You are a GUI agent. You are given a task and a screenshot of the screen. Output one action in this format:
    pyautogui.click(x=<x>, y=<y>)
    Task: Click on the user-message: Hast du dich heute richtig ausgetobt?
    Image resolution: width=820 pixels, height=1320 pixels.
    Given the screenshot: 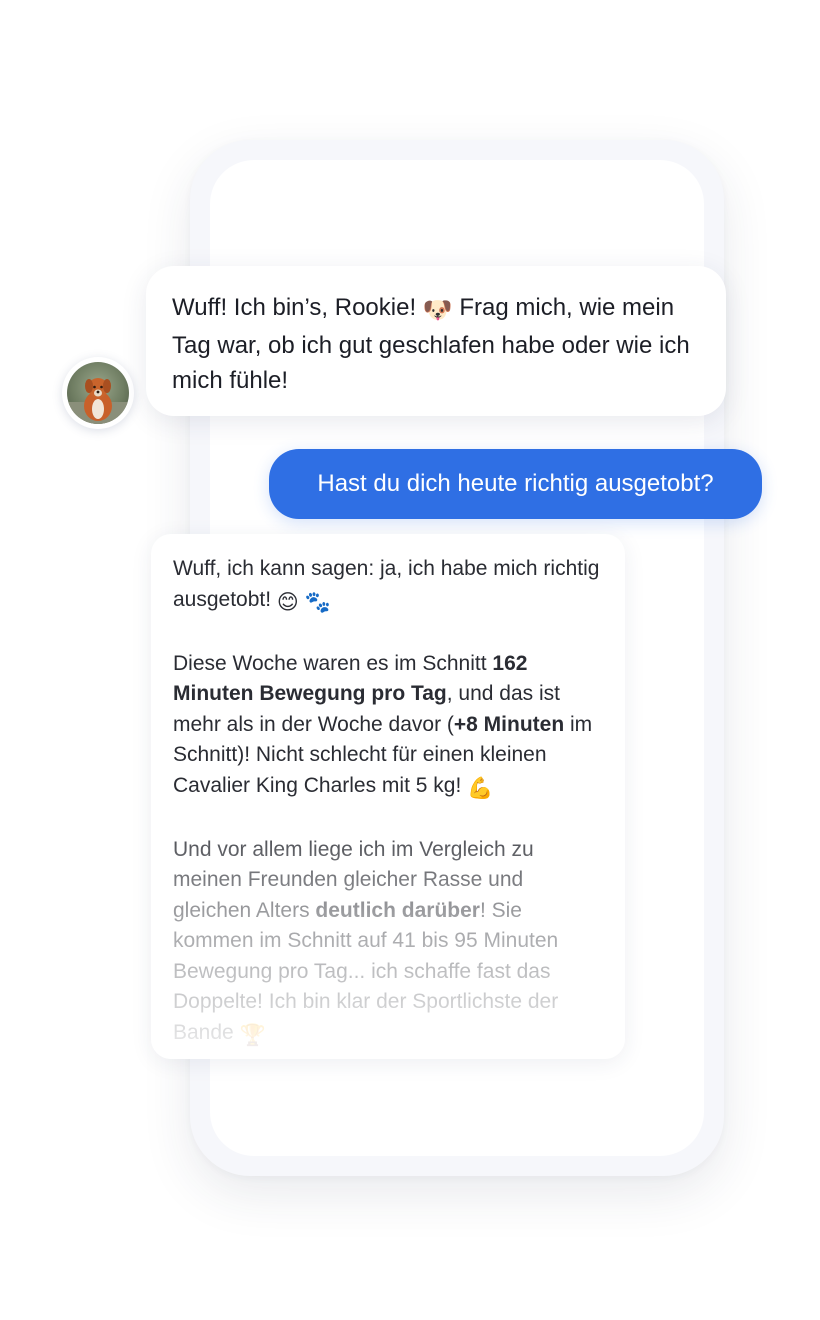 What is the action you would take?
    pyautogui.click(x=515, y=484)
    